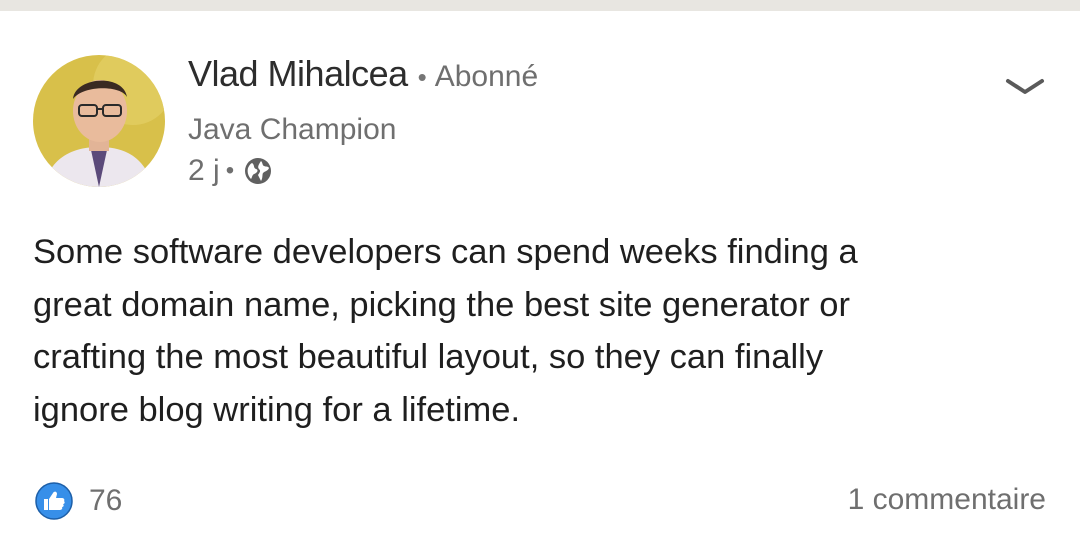 The width and height of the screenshot is (1080, 534). What do you see at coordinates (99, 121) in the screenshot?
I see `avatar` at bounding box center [99, 121].